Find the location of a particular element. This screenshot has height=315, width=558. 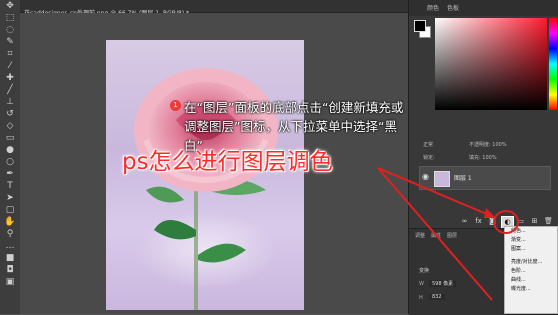

brush-icon: ╱ is located at coordinates (10, 90).